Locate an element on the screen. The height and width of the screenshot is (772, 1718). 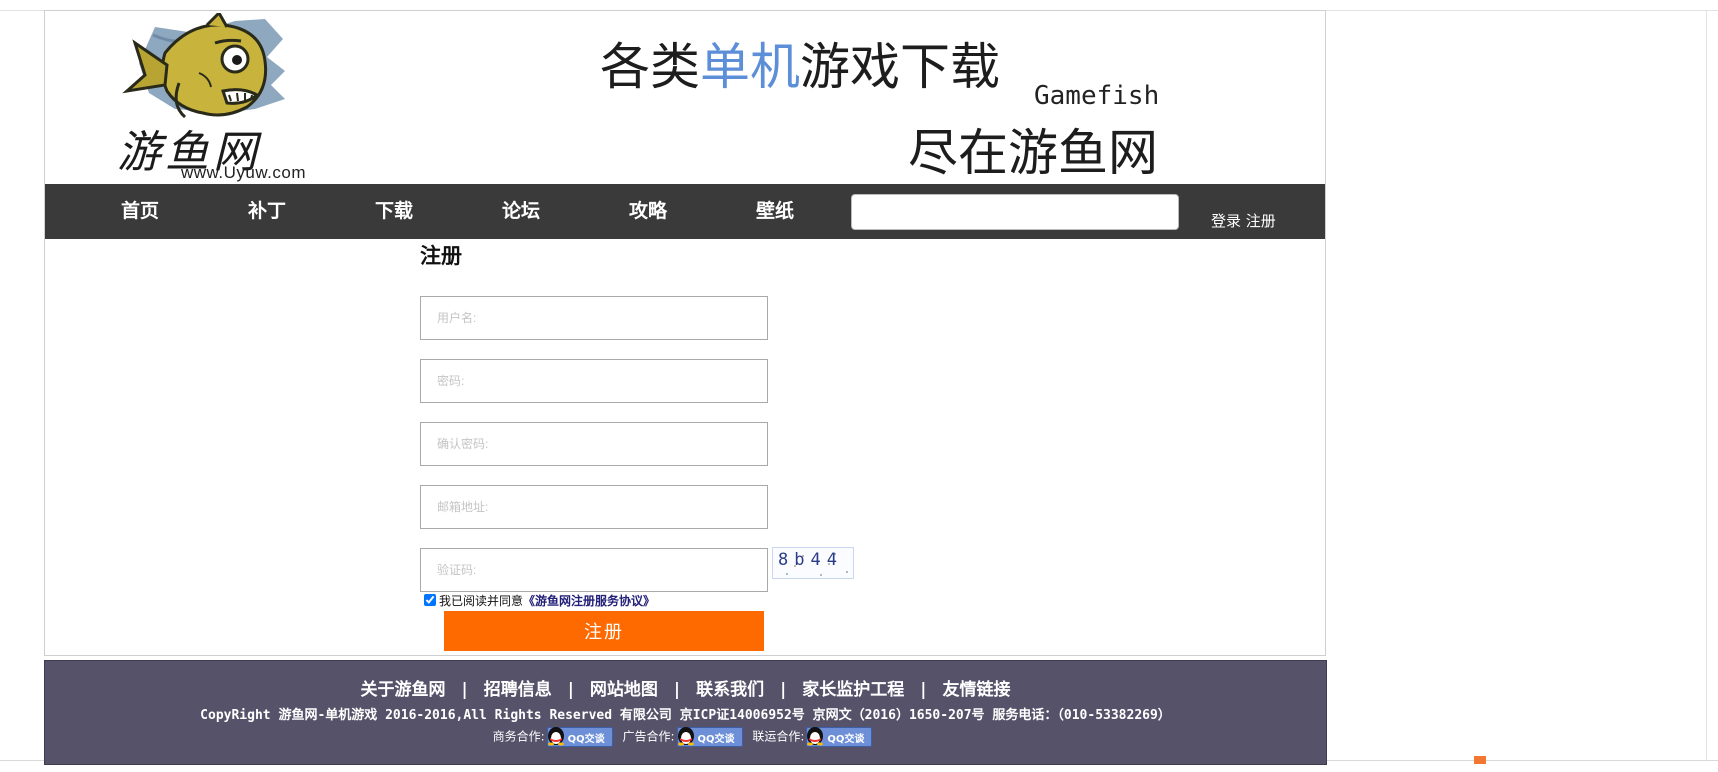
page-title: 注册 is located at coordinates (441, 255).